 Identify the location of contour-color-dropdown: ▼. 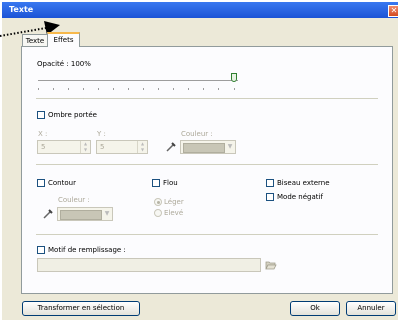
(85, 214).